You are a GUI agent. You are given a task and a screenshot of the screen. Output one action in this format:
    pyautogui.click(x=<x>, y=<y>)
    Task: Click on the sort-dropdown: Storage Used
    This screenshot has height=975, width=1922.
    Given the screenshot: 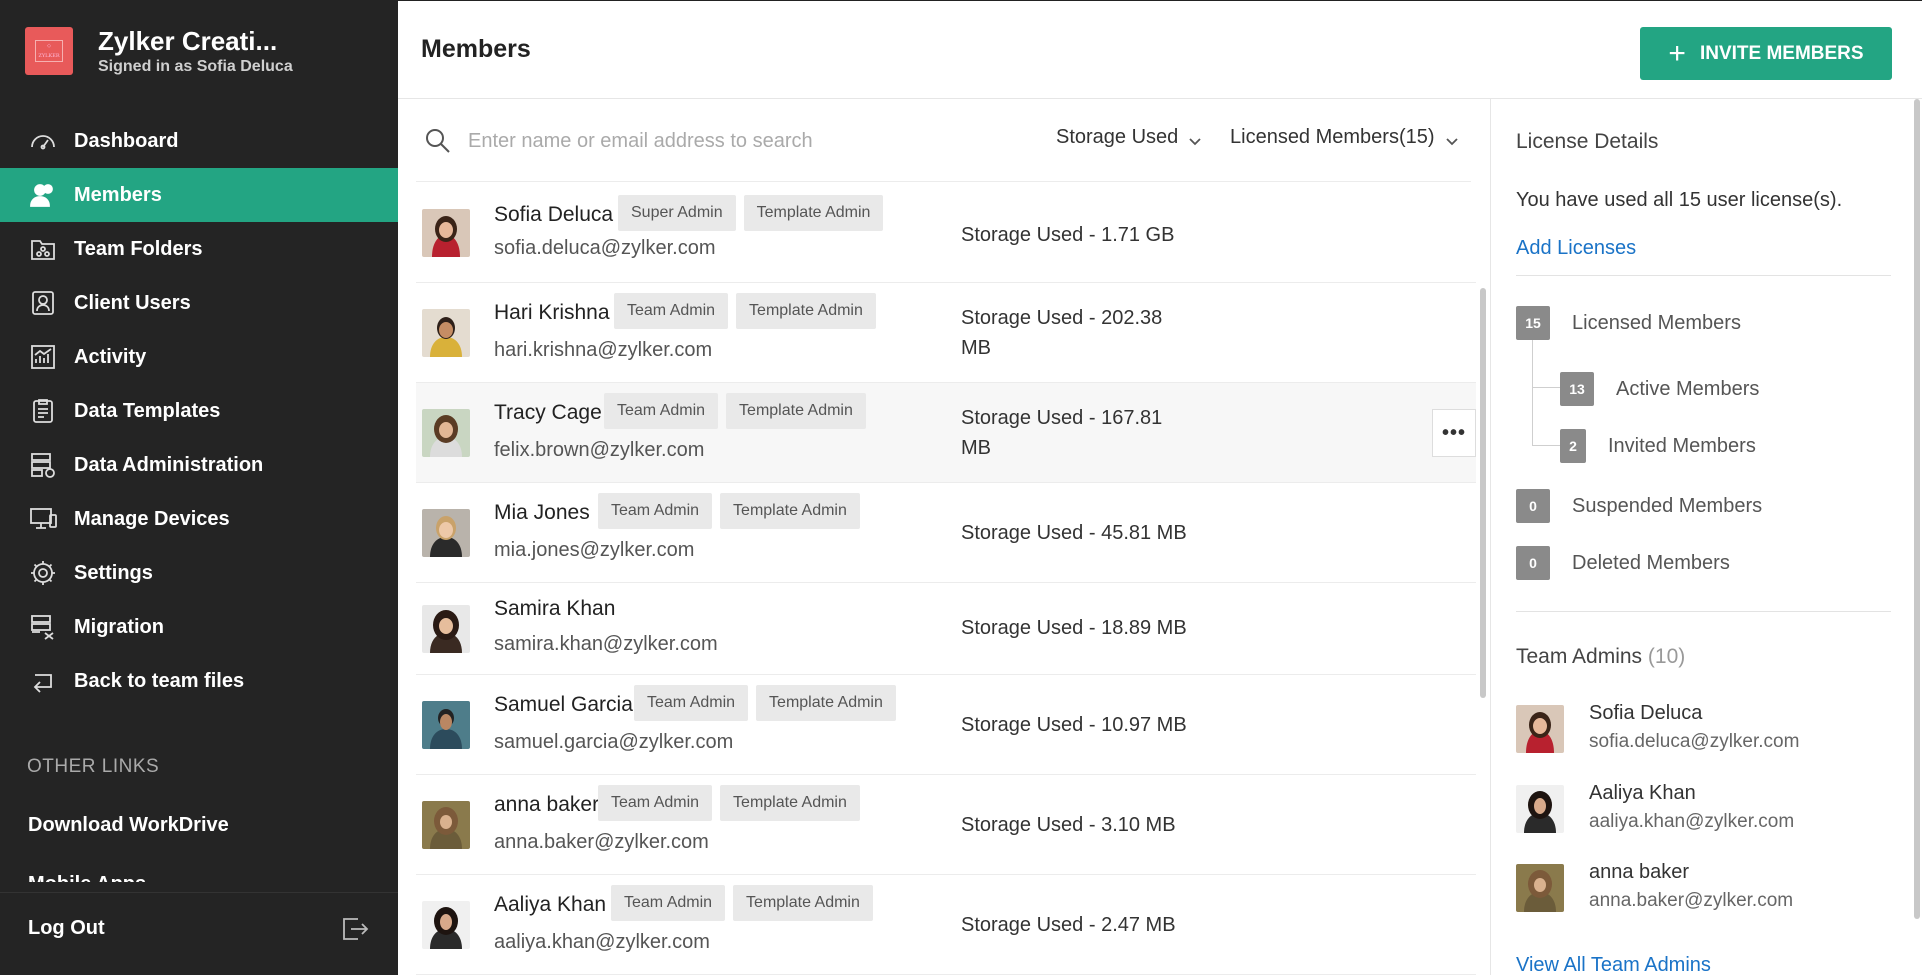 What is the action you would take?
    pyautogui.click(x=1128, y=137)
    